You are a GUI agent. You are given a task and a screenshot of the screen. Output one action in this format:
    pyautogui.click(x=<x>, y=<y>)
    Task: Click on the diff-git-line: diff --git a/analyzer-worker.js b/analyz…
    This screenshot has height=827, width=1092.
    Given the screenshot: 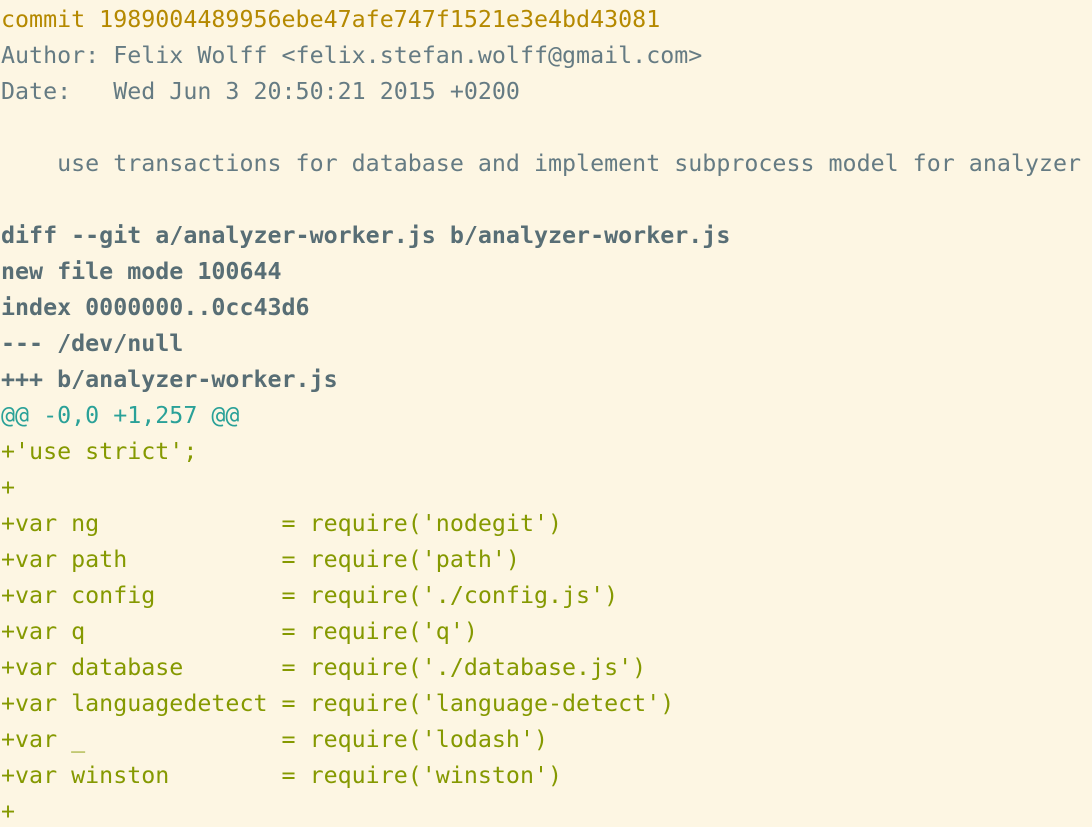 What is the action you would take?
    pyautogui.click(x=366, y=235)
    